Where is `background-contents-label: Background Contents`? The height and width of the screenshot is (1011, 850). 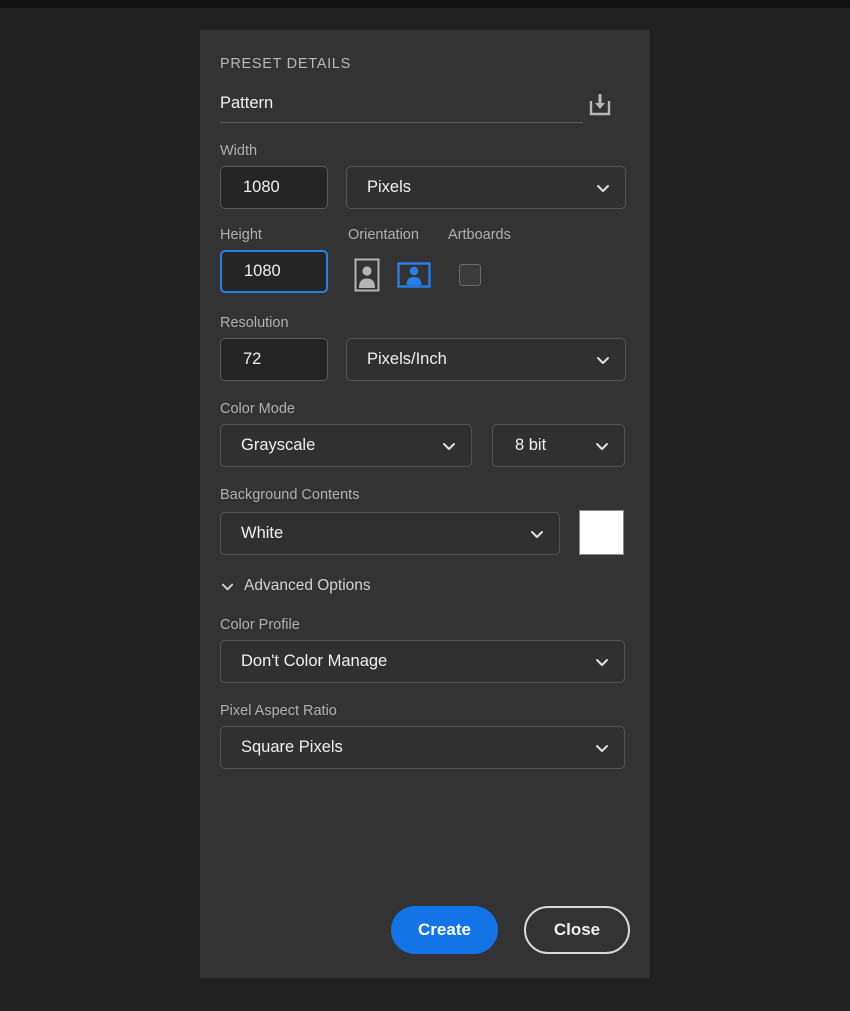 background-contents-label: Background Contents is located at coordinates (290, 495).